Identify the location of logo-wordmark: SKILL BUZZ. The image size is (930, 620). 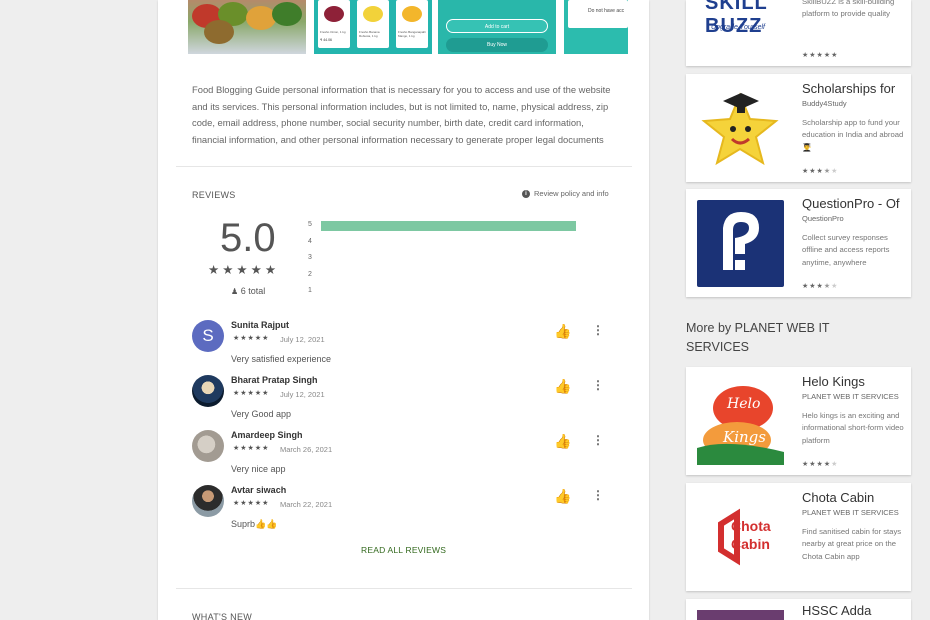
(736, 18).